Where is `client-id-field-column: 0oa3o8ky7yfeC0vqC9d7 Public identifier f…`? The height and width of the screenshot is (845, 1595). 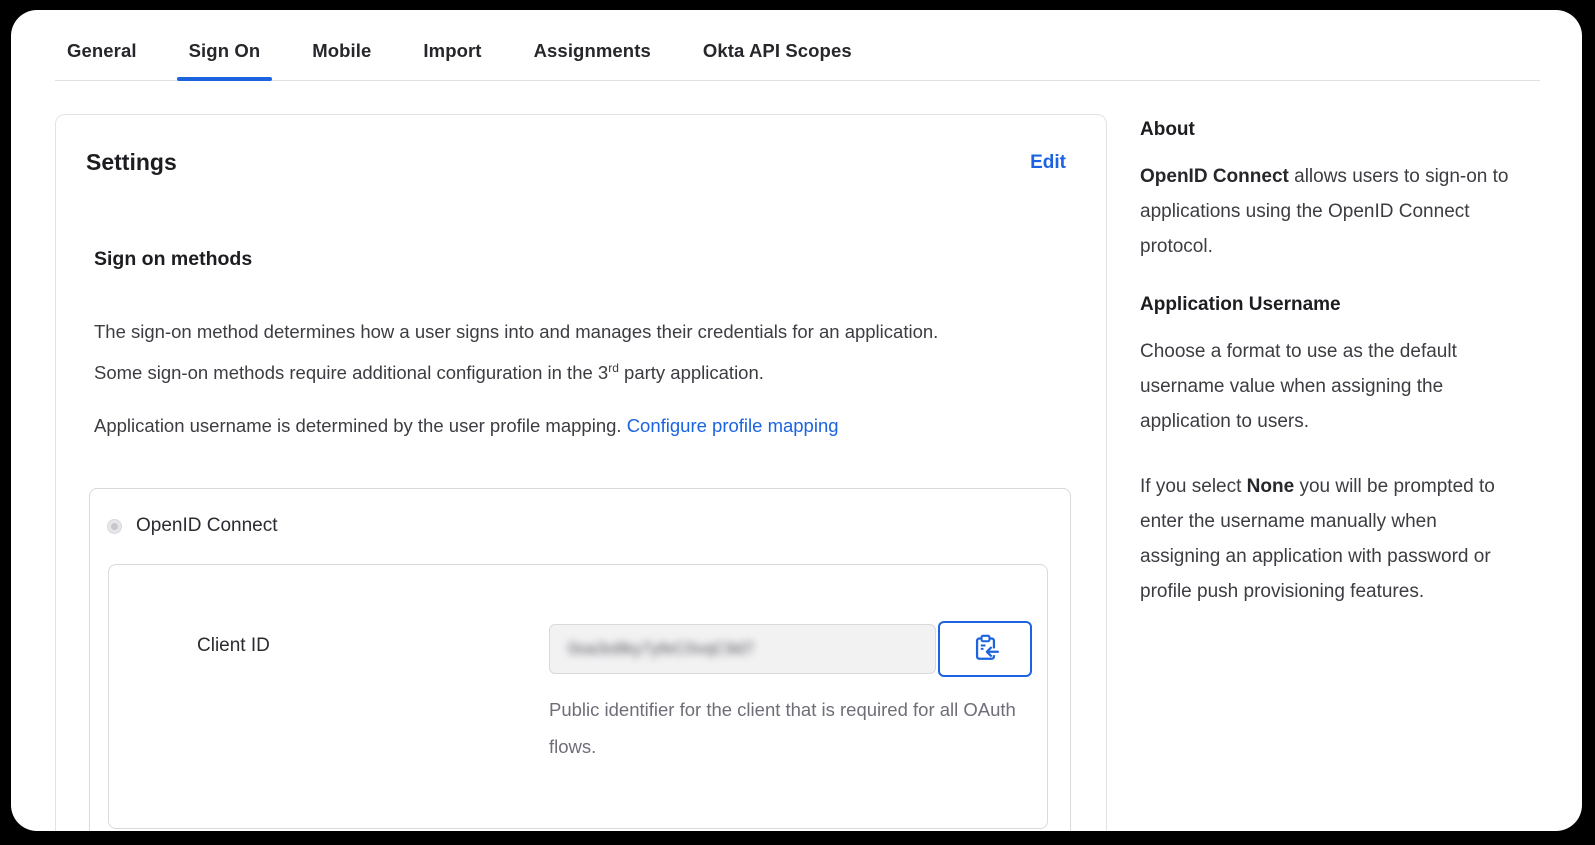
client-id-field-column: 0oa3o8ky7yfeC0vqC9d7 Public identifier f… is located at coordinates (792, 693).